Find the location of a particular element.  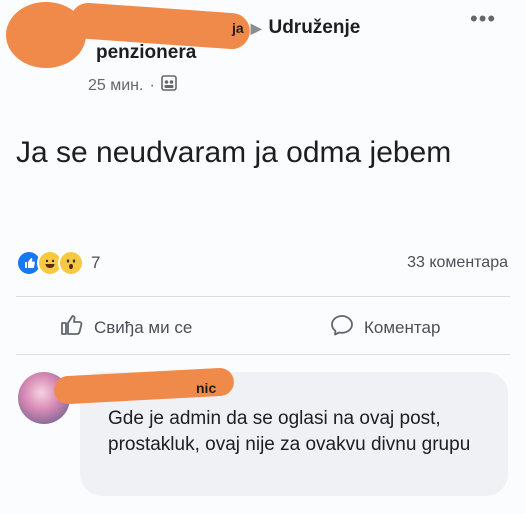

post-text: Ja se neudvaram ja odma jebem is located at coordinates (234, 152).